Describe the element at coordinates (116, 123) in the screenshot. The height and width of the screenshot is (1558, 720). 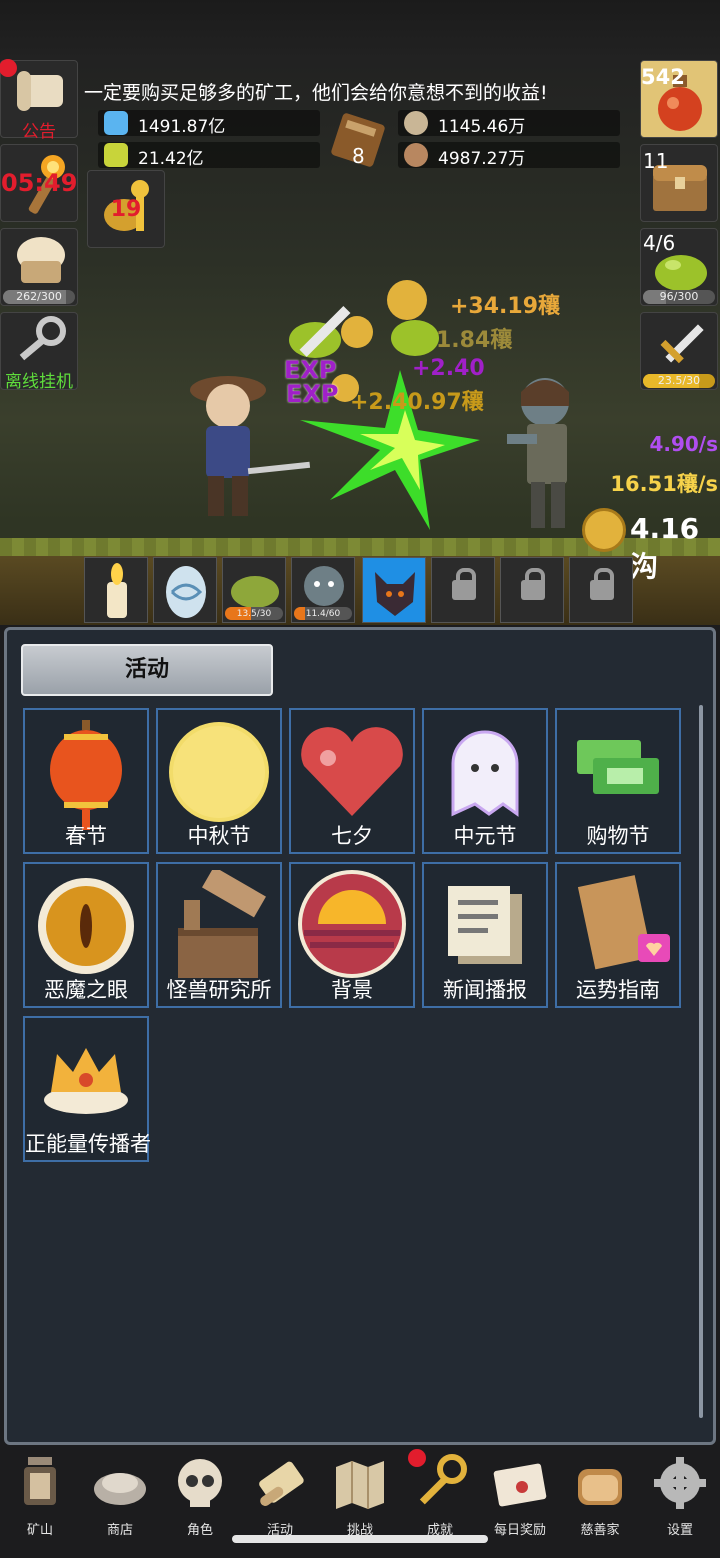
I see `blue-potion-icon` at that location.